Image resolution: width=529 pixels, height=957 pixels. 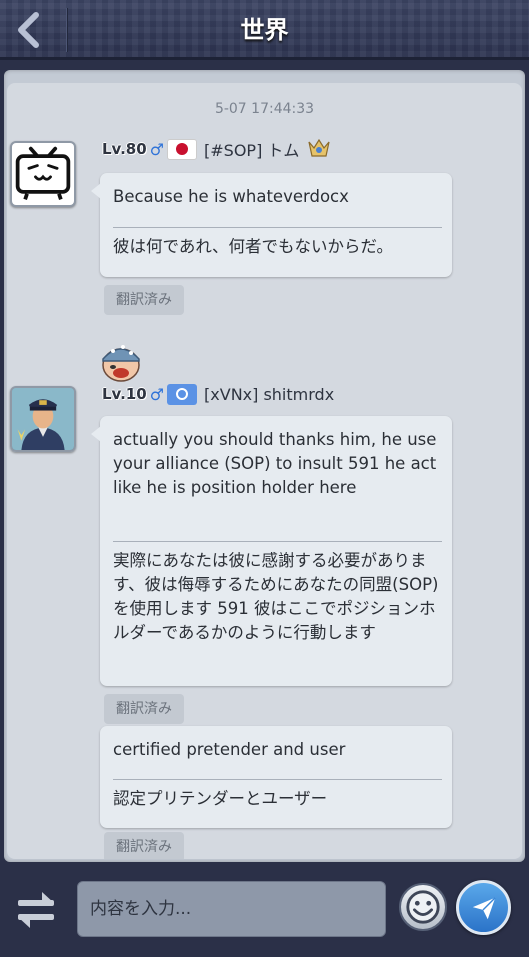 I want to click on level-label: Lv.80, so click(x=124, y=149).